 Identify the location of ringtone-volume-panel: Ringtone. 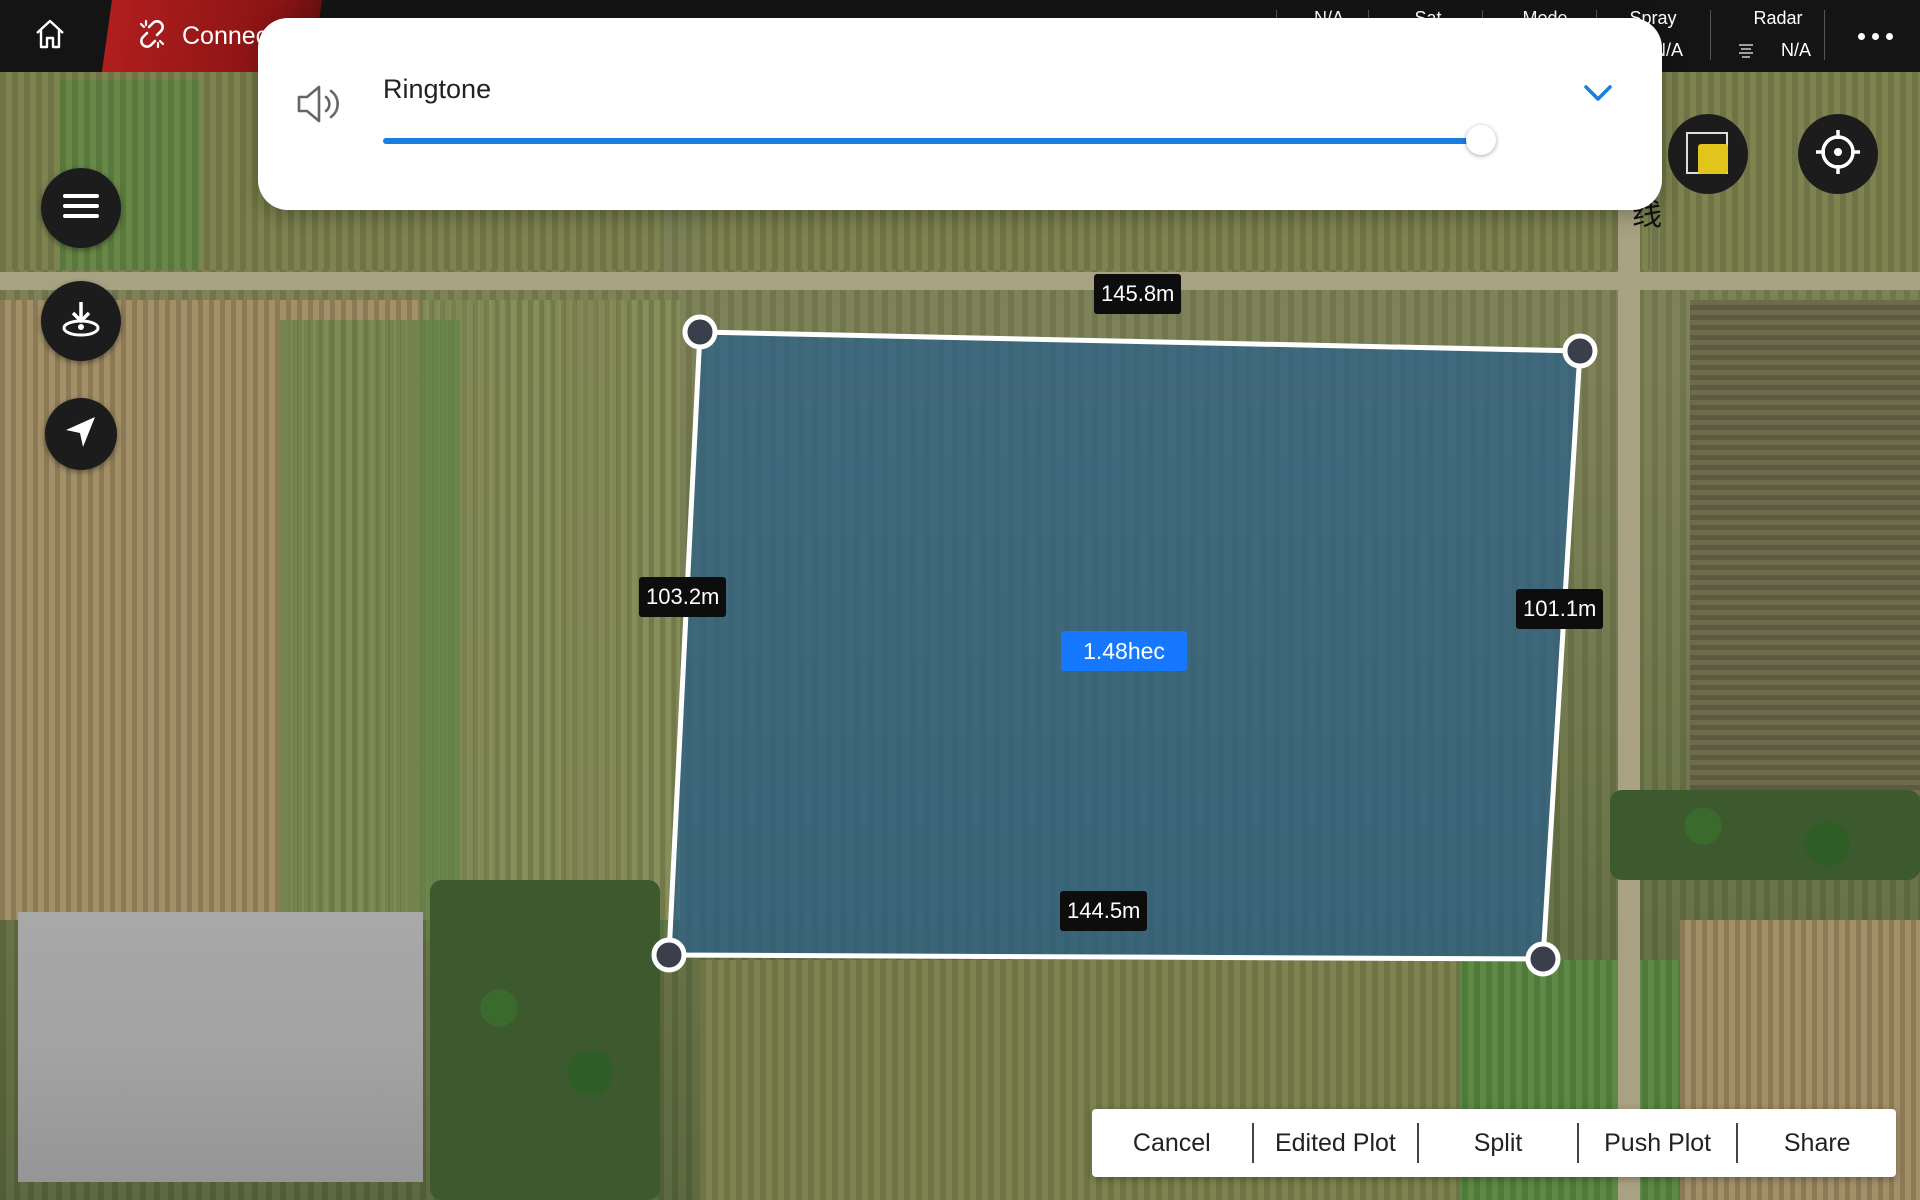
(960, 114).